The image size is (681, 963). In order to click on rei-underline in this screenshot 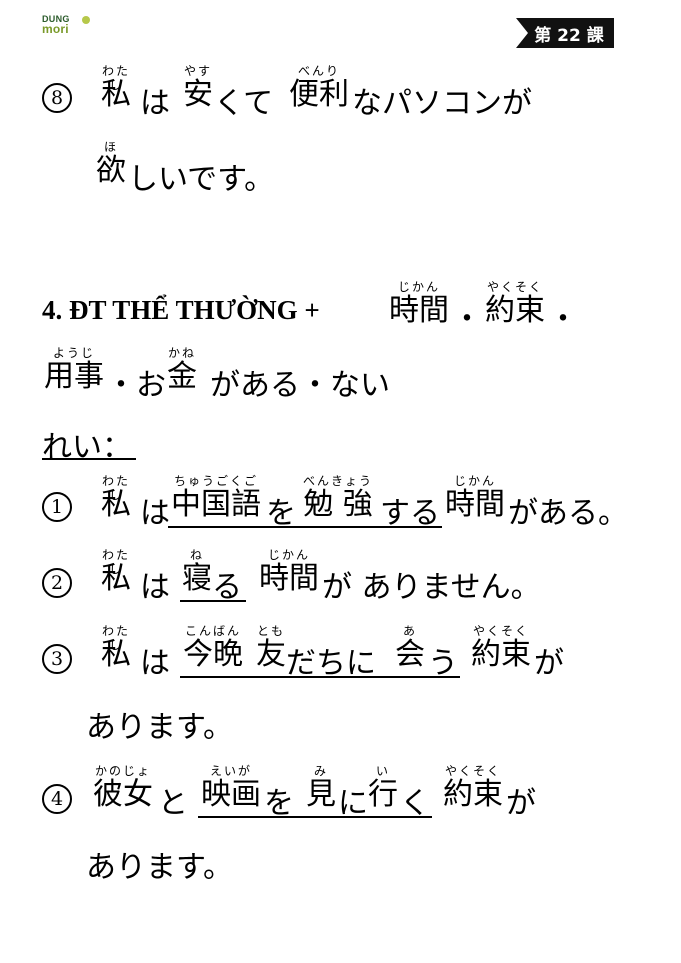, I will do `click(89, 459)`.